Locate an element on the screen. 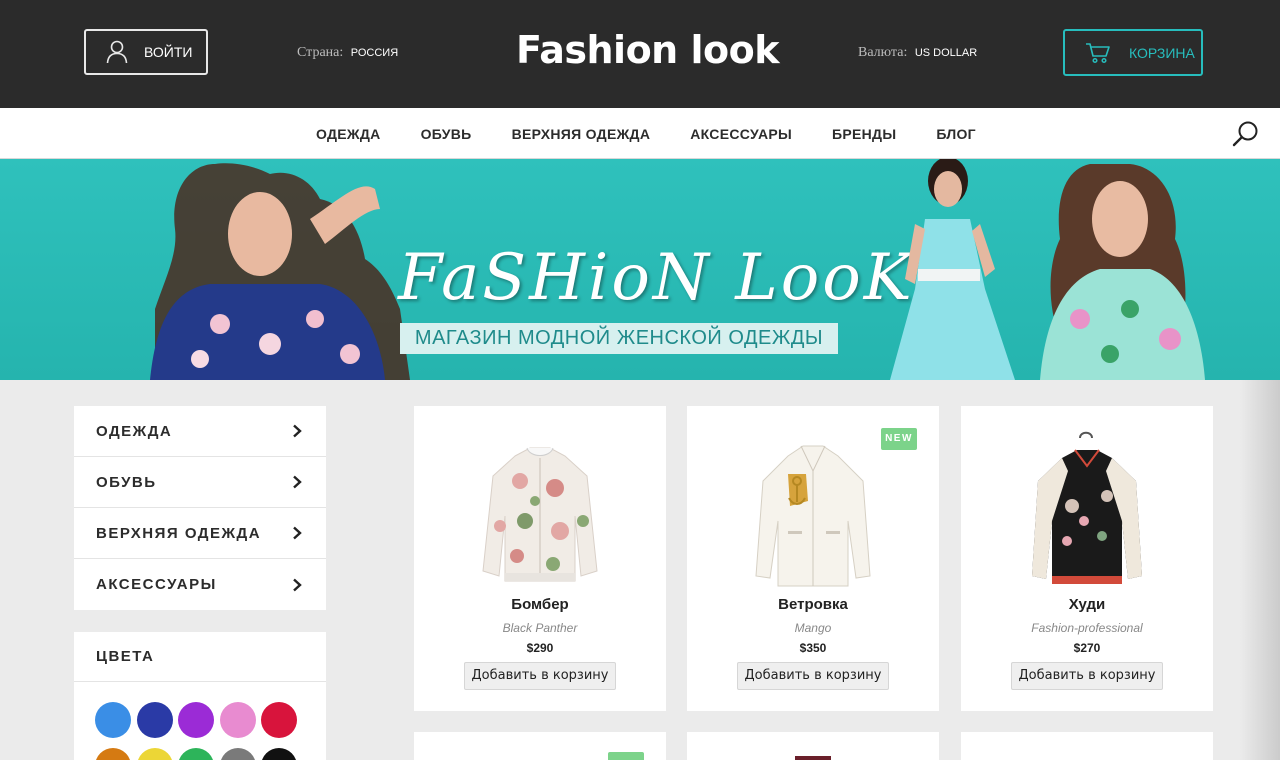  login-label: ВОЙТИ is located at coordinates (168, 52).